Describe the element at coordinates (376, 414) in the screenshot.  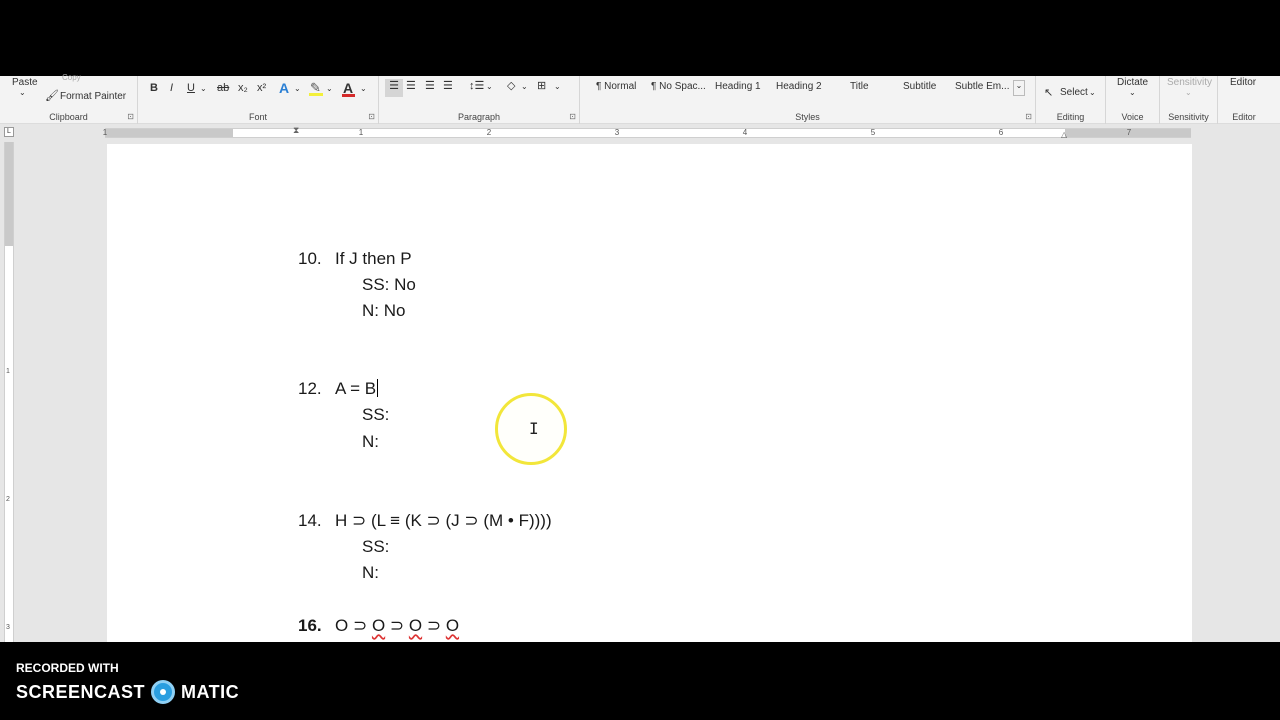
I see `question-12-ss: SS:` at that location.